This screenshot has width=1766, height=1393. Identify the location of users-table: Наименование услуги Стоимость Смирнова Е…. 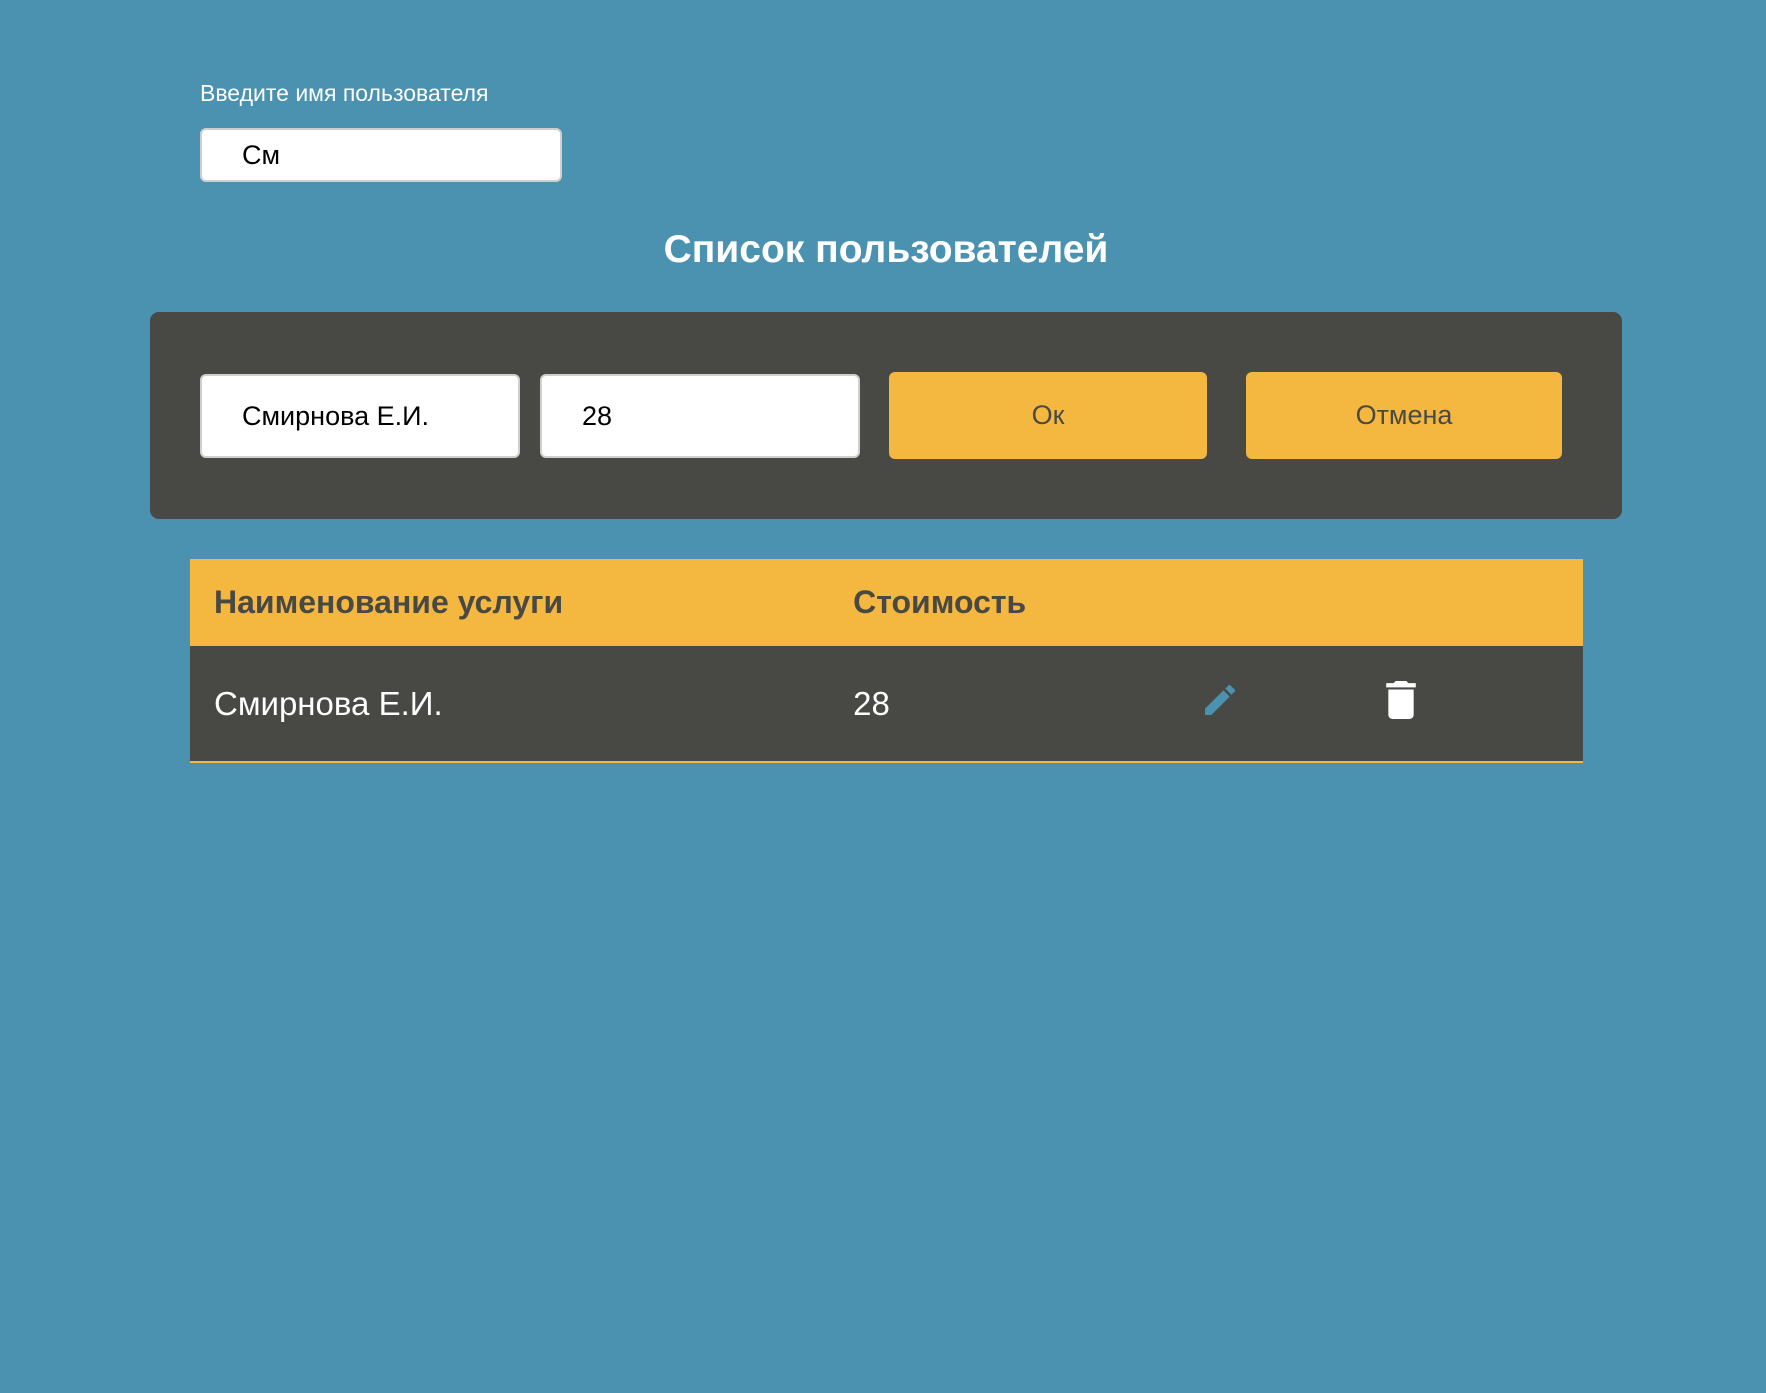
(886, 661).